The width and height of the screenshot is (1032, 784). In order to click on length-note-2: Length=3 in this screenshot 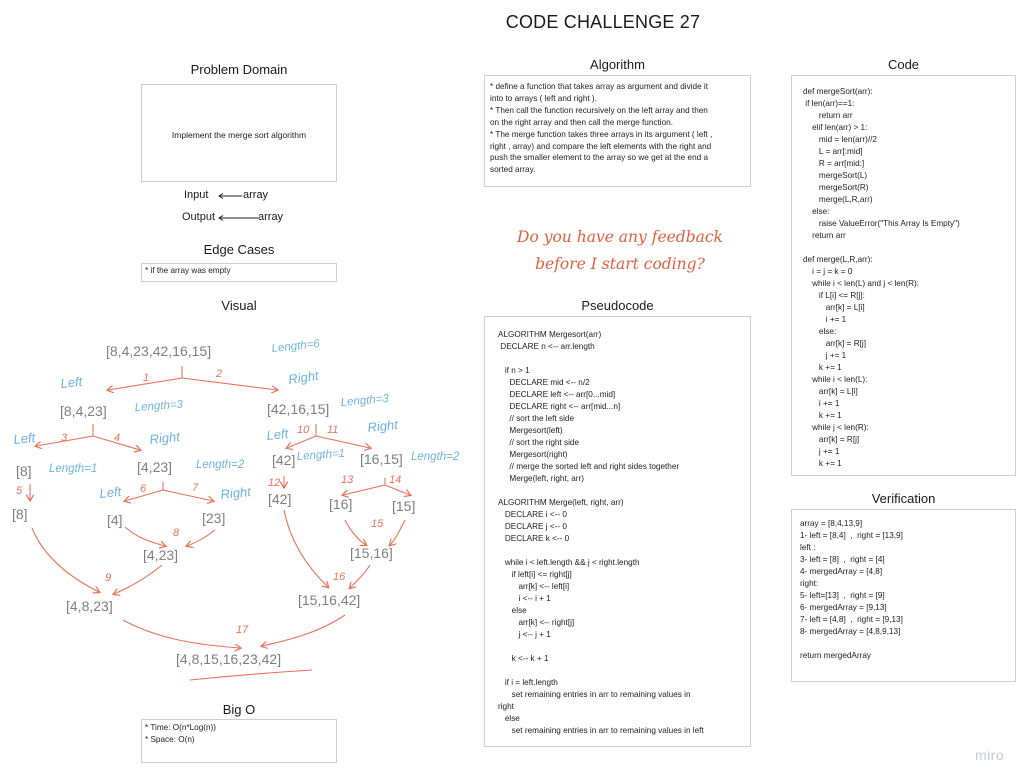, I will do `click(365, 401)`.